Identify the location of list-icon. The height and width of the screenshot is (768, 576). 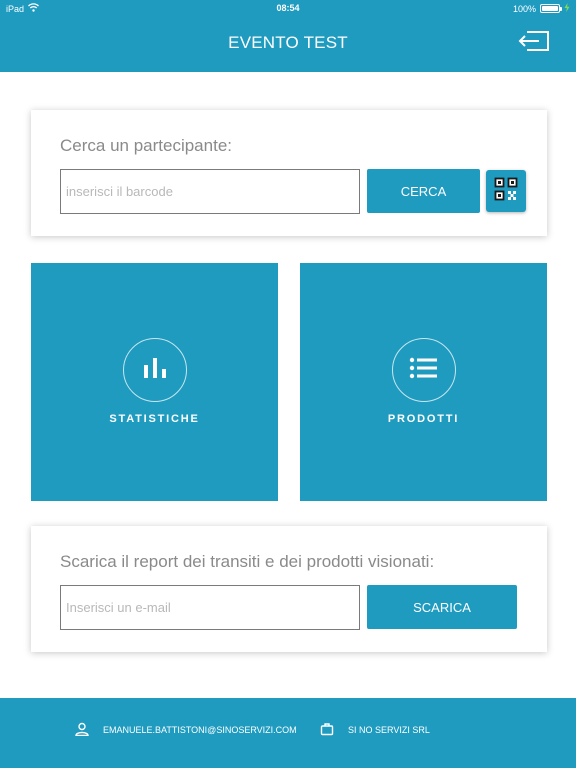
(424, 370).